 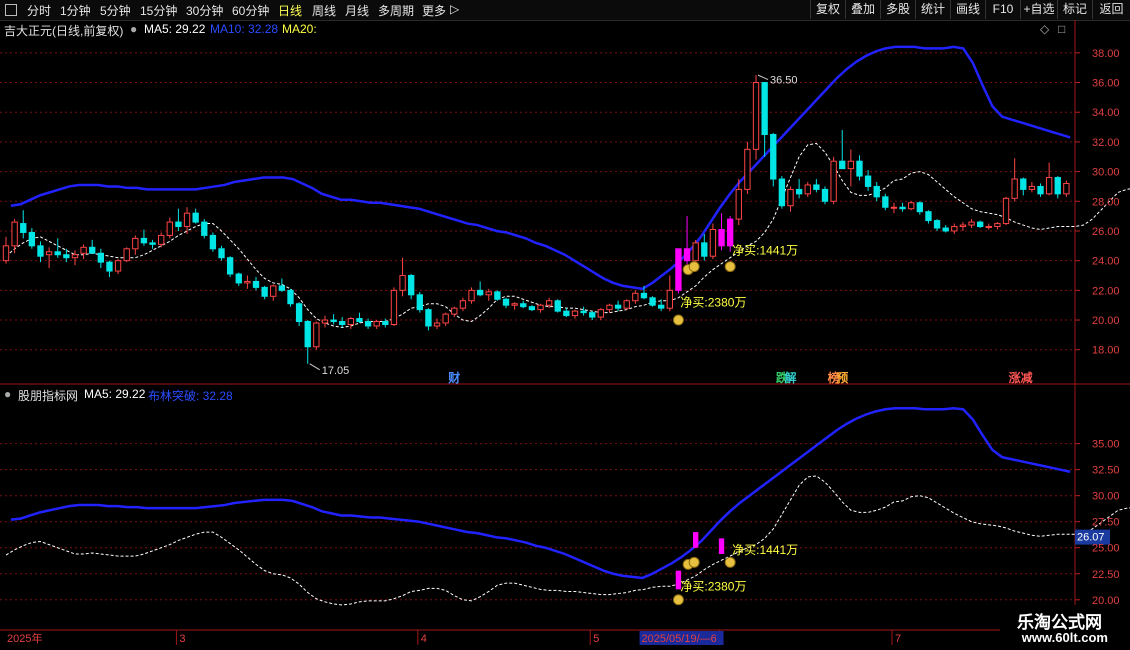 I want to click on date-axis-label: 3, so click(x=182, y=639).